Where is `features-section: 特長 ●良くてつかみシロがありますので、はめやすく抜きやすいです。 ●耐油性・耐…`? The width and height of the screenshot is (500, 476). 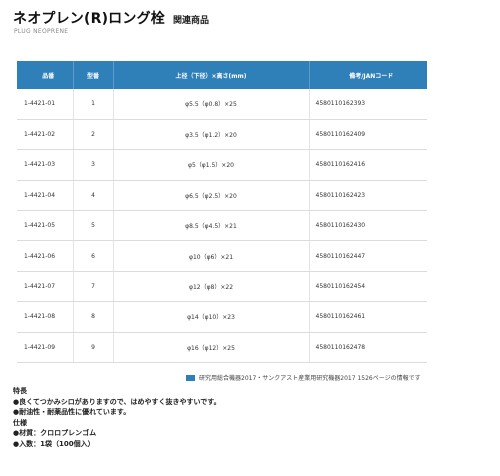
features-section: 特長 ●良くてつかみシロがありますので、はめやすく抜きやすいです。 ●耐油性・耐… is located at coordinates (117, 417).